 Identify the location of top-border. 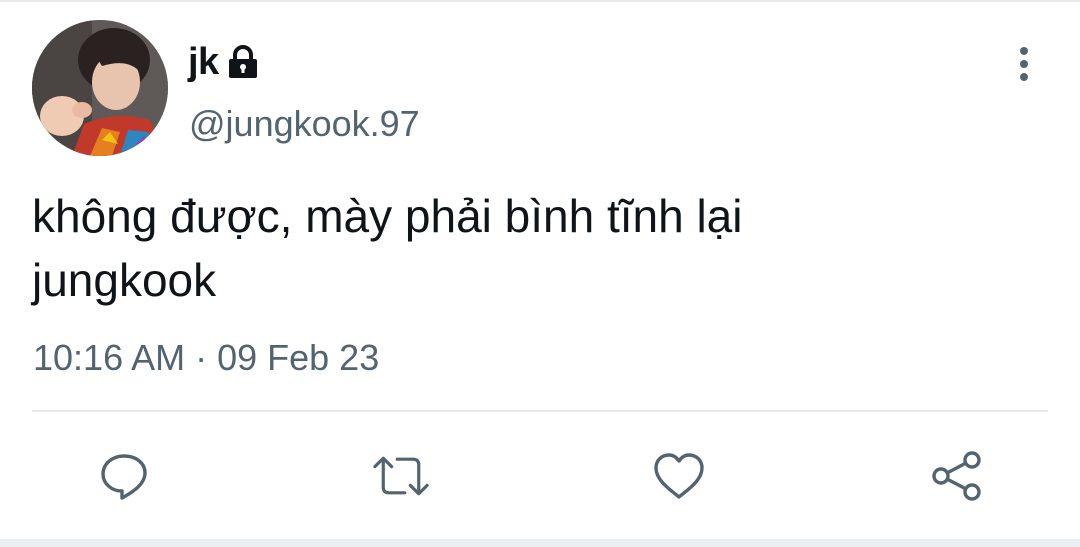
(540, 1).